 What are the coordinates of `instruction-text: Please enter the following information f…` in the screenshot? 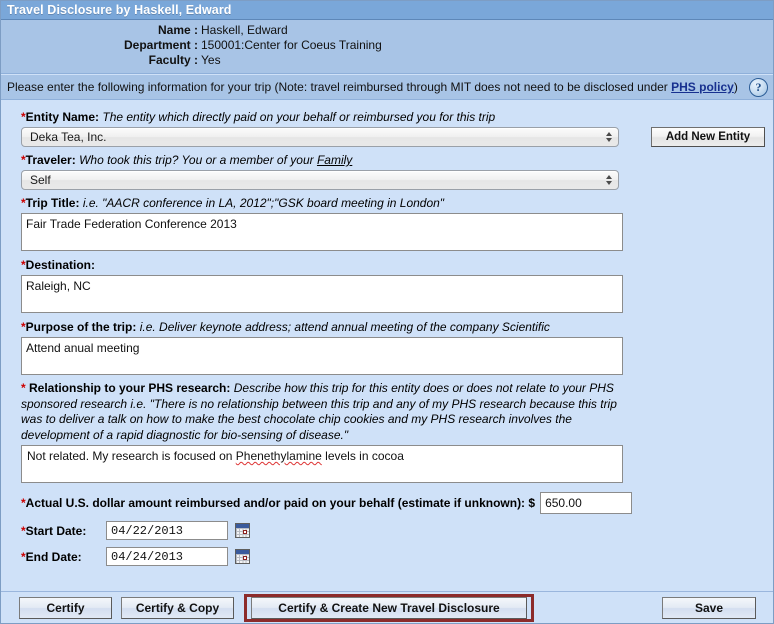 It's located at (372, 87).